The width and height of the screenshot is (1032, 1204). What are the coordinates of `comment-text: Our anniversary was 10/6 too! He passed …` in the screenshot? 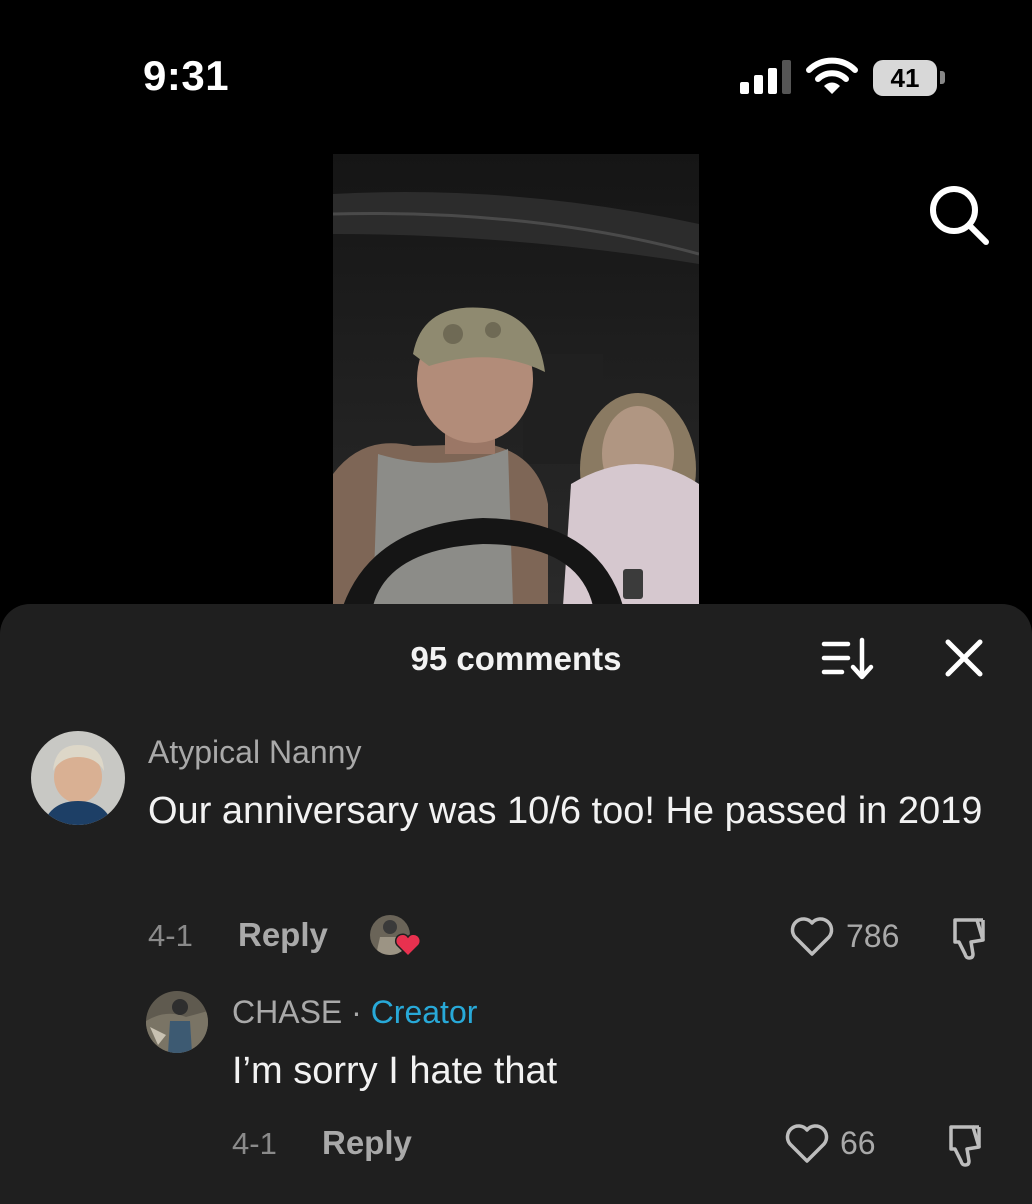 It's located at (565, 811).